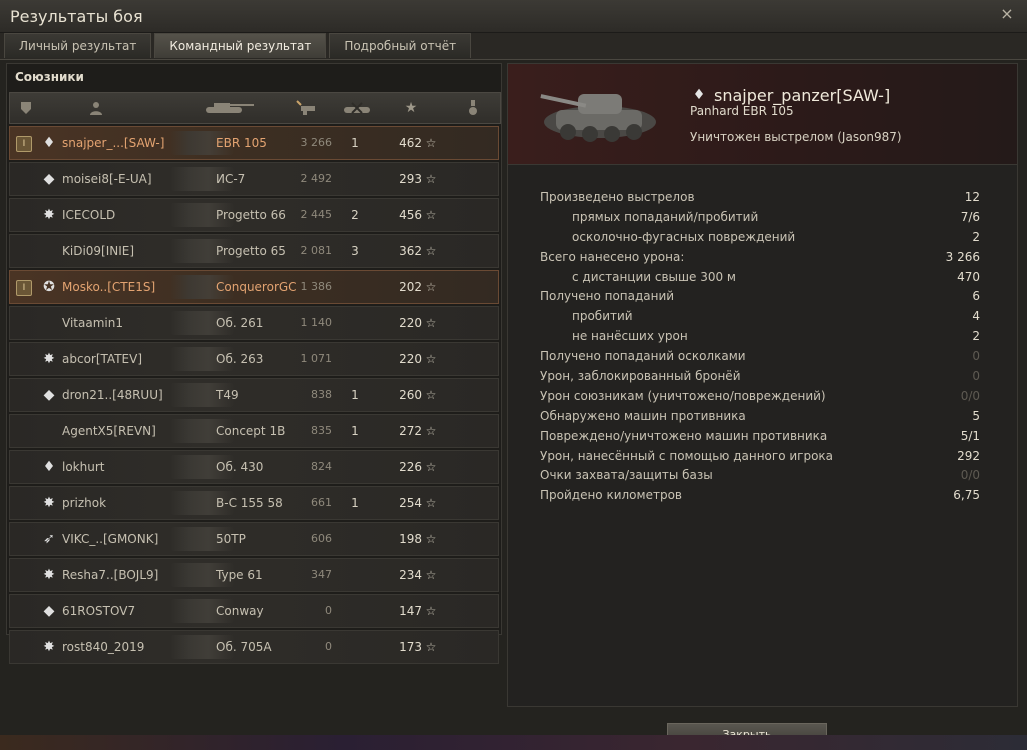 This screenshot has height=750, width=1027. What do you see at coordinates (49, 539) in the screenshot?
I see `rank-icon: ➶` at bounding box center [49, 539].